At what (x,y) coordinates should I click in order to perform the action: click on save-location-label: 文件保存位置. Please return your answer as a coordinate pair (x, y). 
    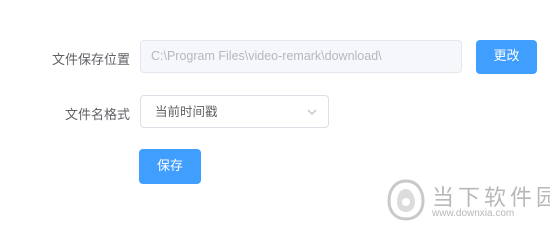
    Looking at the image, I should click on (90, 60).